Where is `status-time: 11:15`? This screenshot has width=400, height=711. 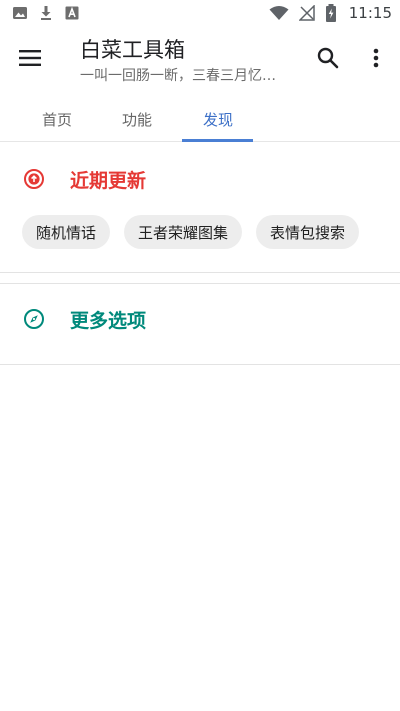
status-time: 11:15 is located at coordinates (370, 13).